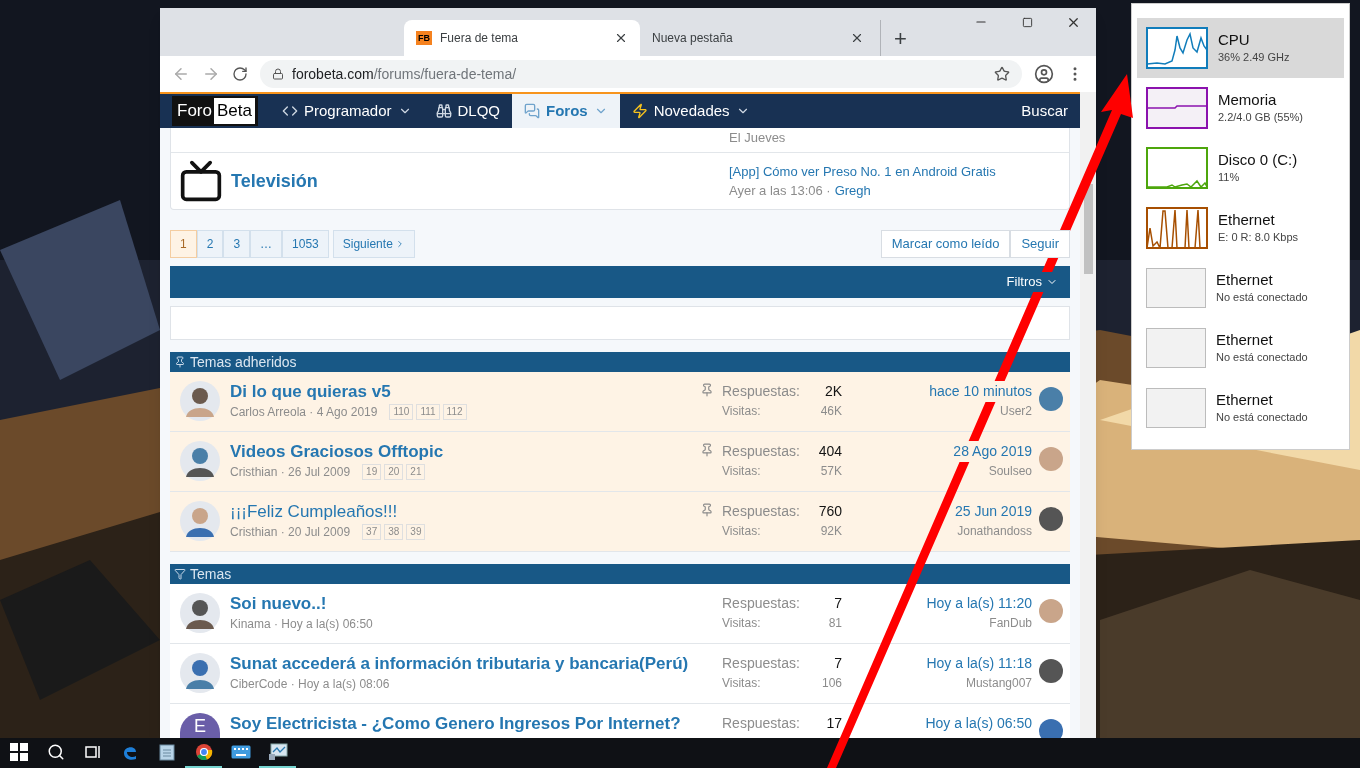 Image resolution: width=1360 pixels, height=768 pixels. Describe the element at coordinates (852, 191) in the screenshot. I see `forum-last-post-user: Gregh` at that location.